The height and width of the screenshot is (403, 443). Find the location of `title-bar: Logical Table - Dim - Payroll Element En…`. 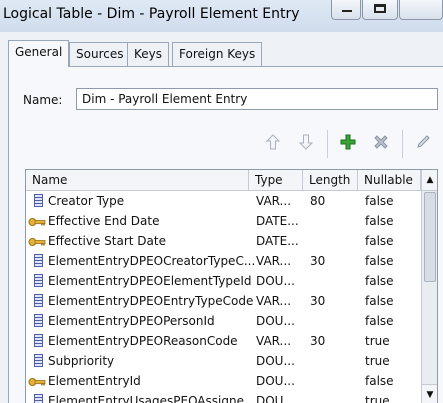

title-bar: Logical Table - Dim - Payroll Element En… is located at coordinates (221, 16).